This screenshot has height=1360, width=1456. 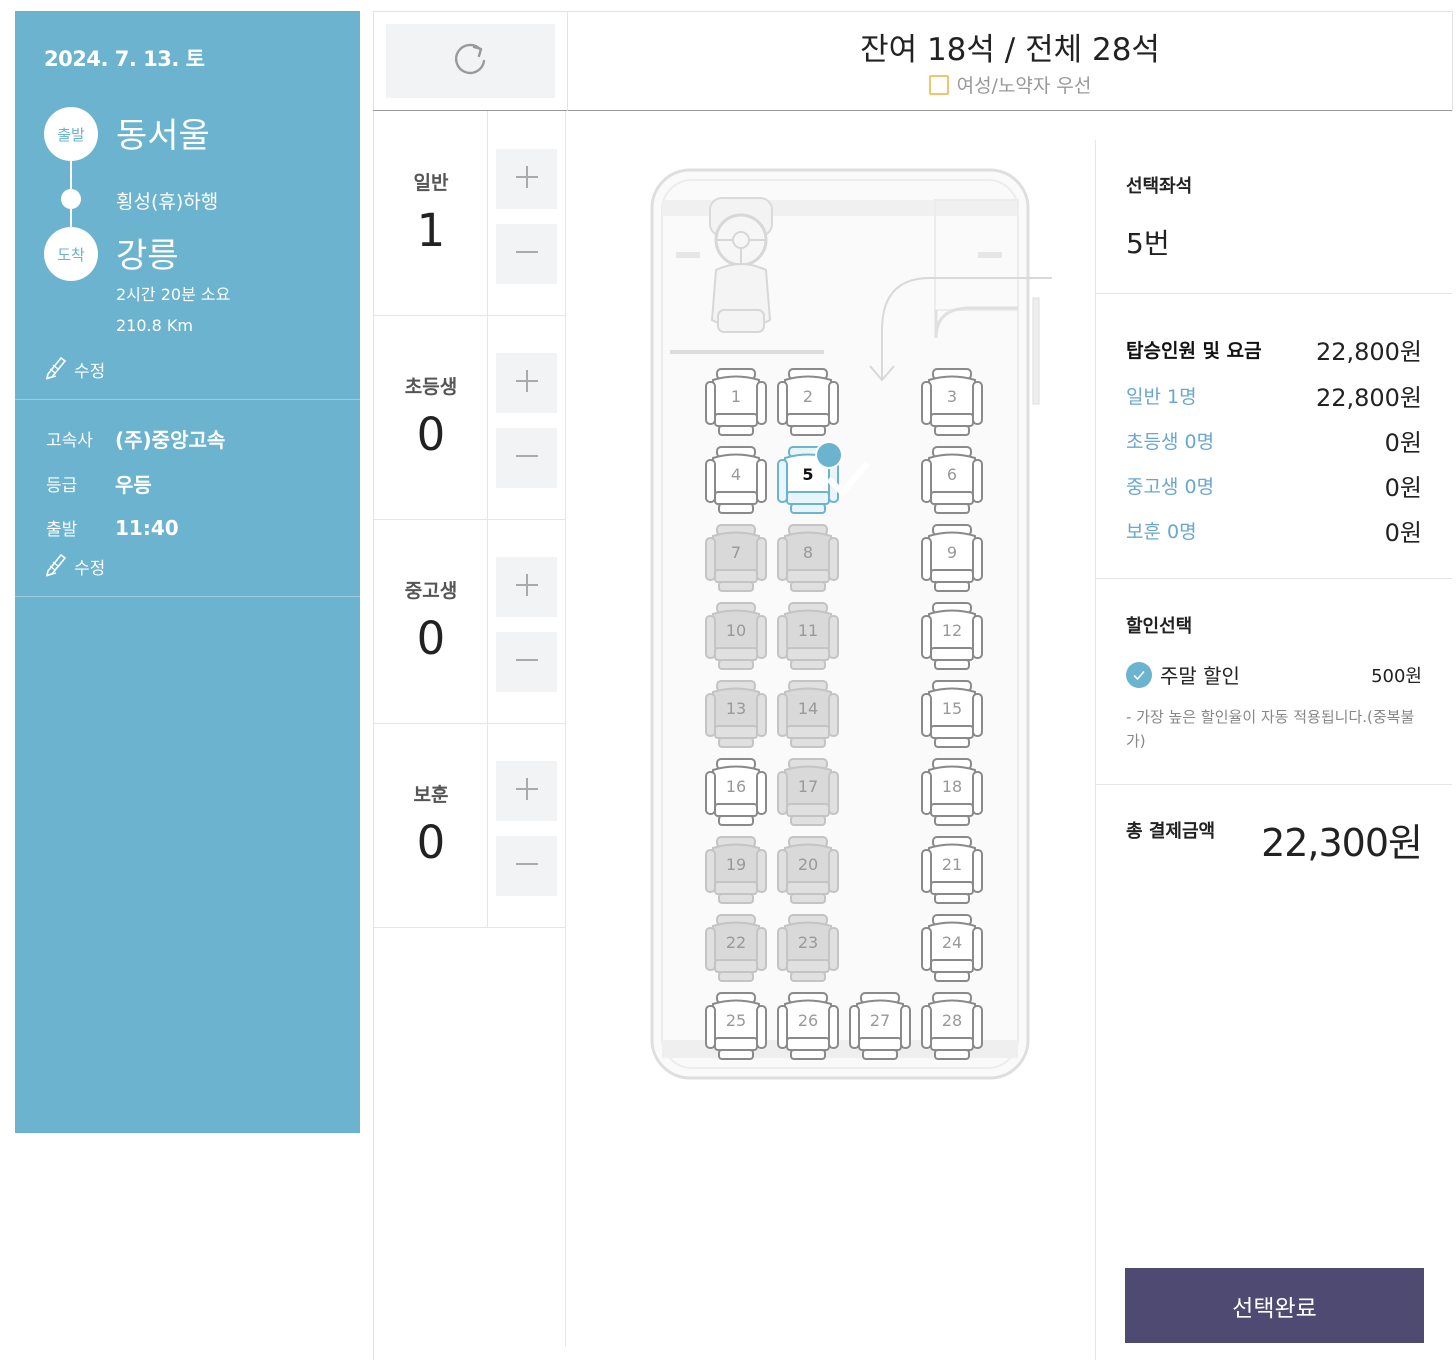 What do you see at coordinates (99, 483) in the screenshot?
I see `grade-row: 등급 우등` at bounding box center [99, 483].